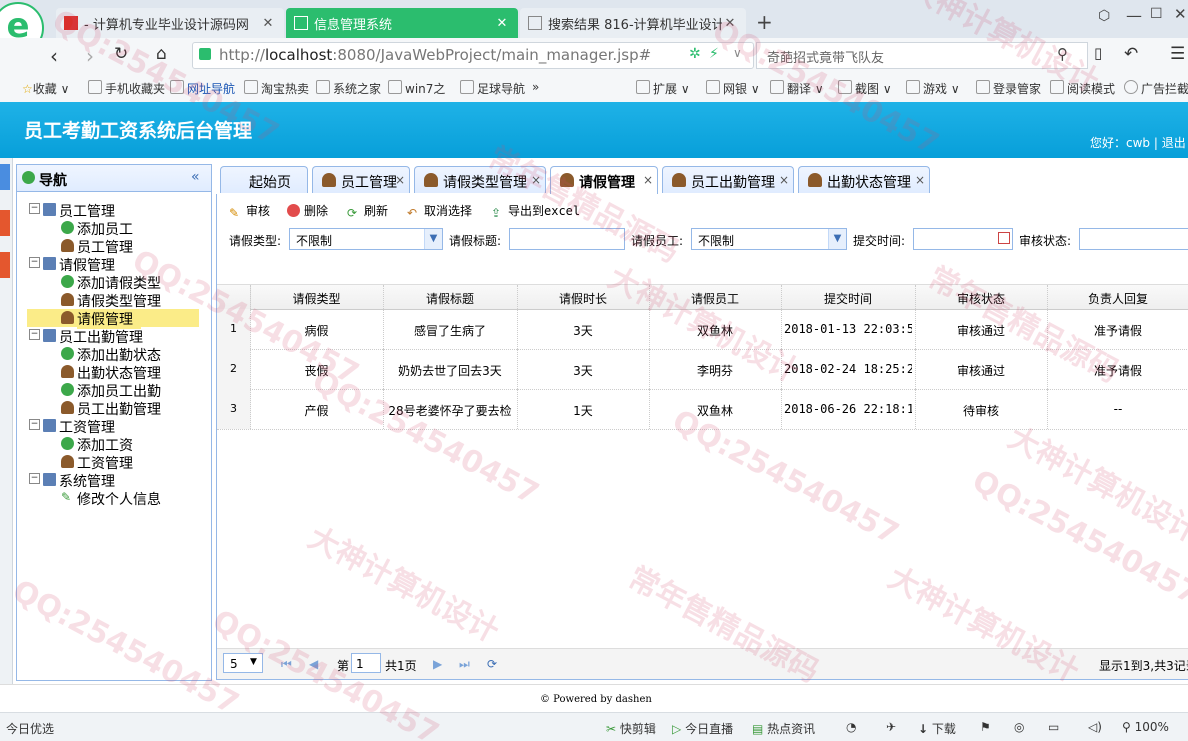 Image resolution: width=1188 pixels, height=741 pixels. Describe the element at coordinates (286, 664) in the screenshot. I see `first-page-icon: ⏮` at that location.